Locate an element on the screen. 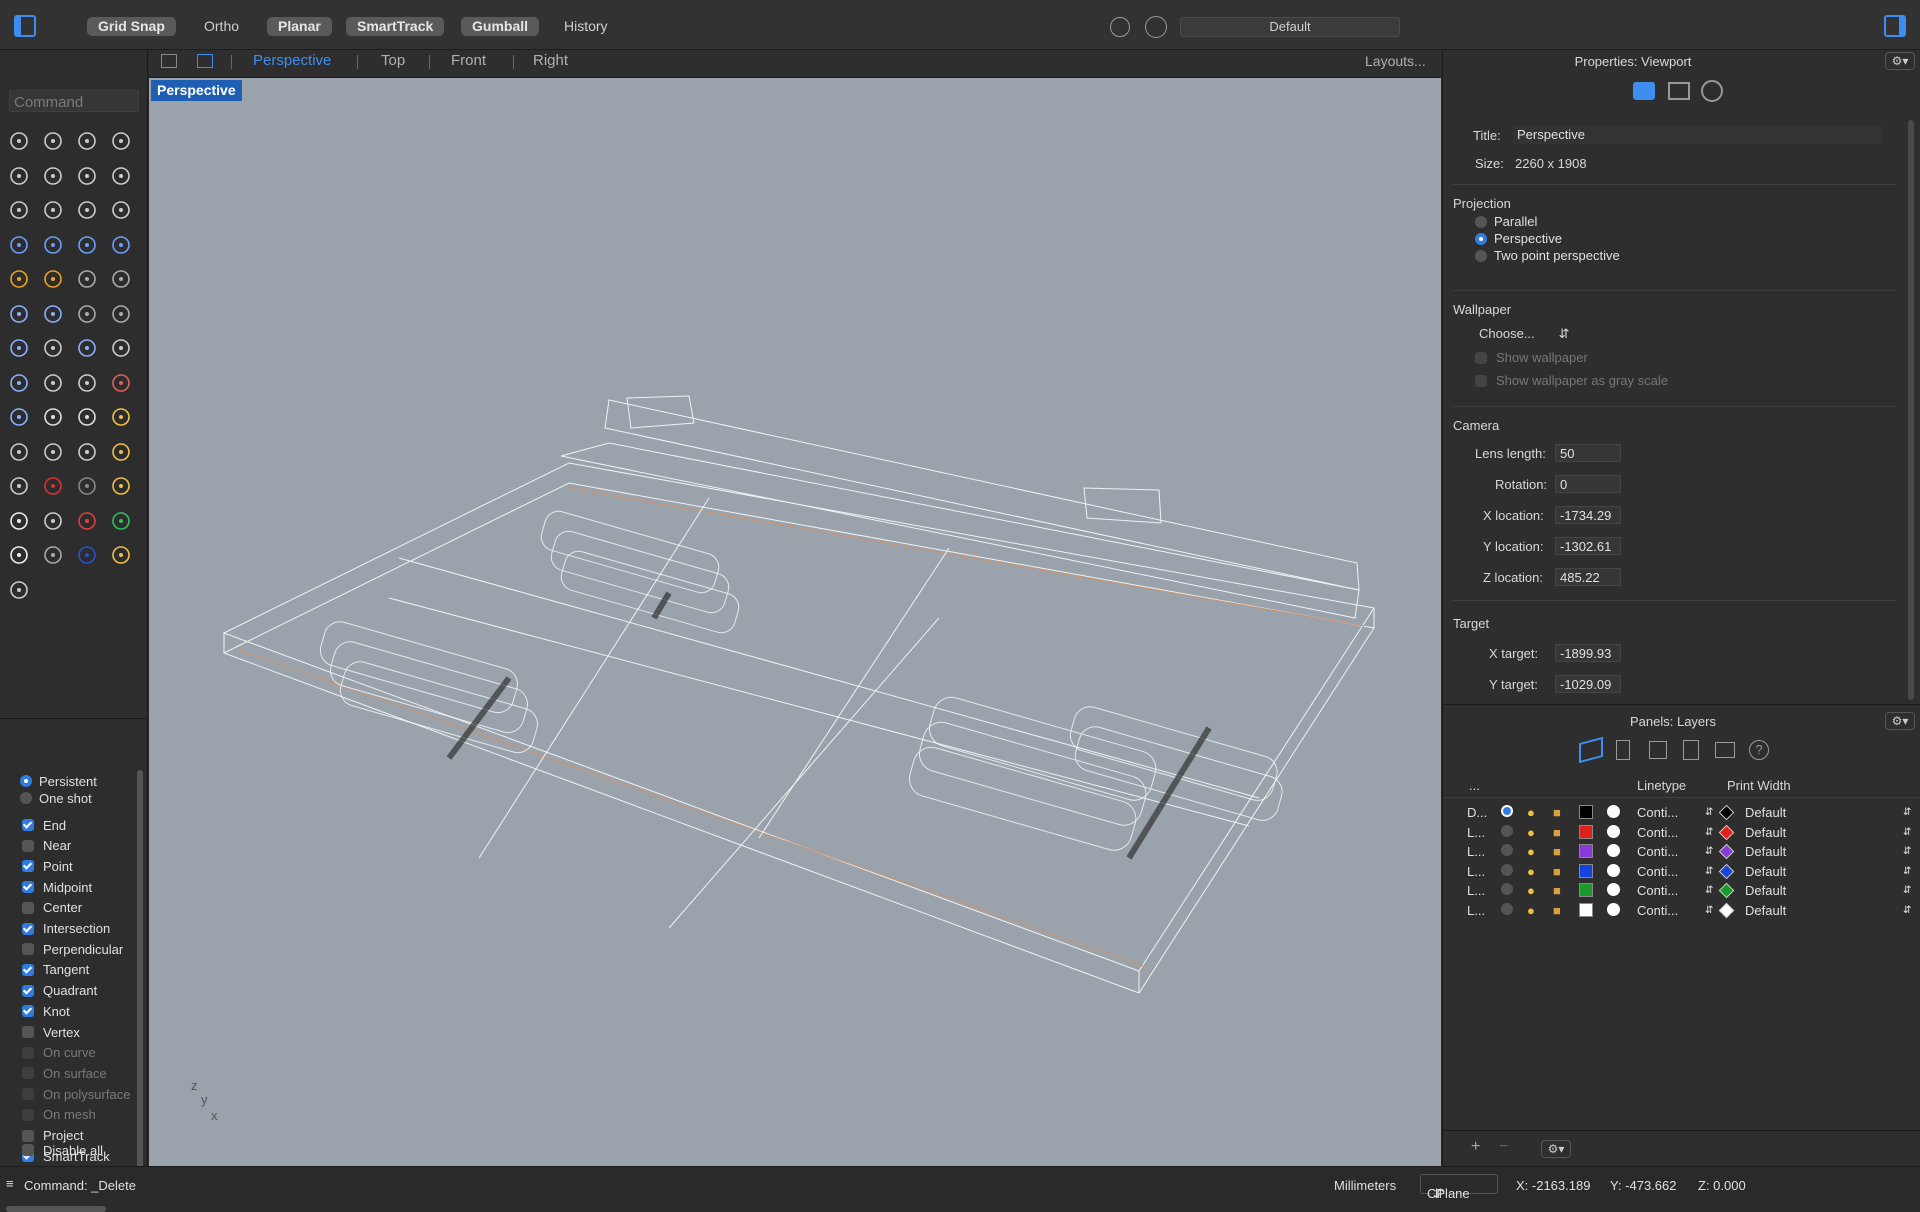 The image size is (1920, 1212). link-icon is located at coordinates (1712, 91).